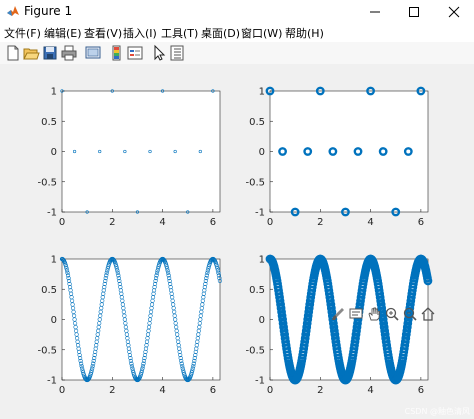 Image resolution: width=474 pixels, height=419 pixels. I want to click on title-bar: Figure 1, so click(237, 11).